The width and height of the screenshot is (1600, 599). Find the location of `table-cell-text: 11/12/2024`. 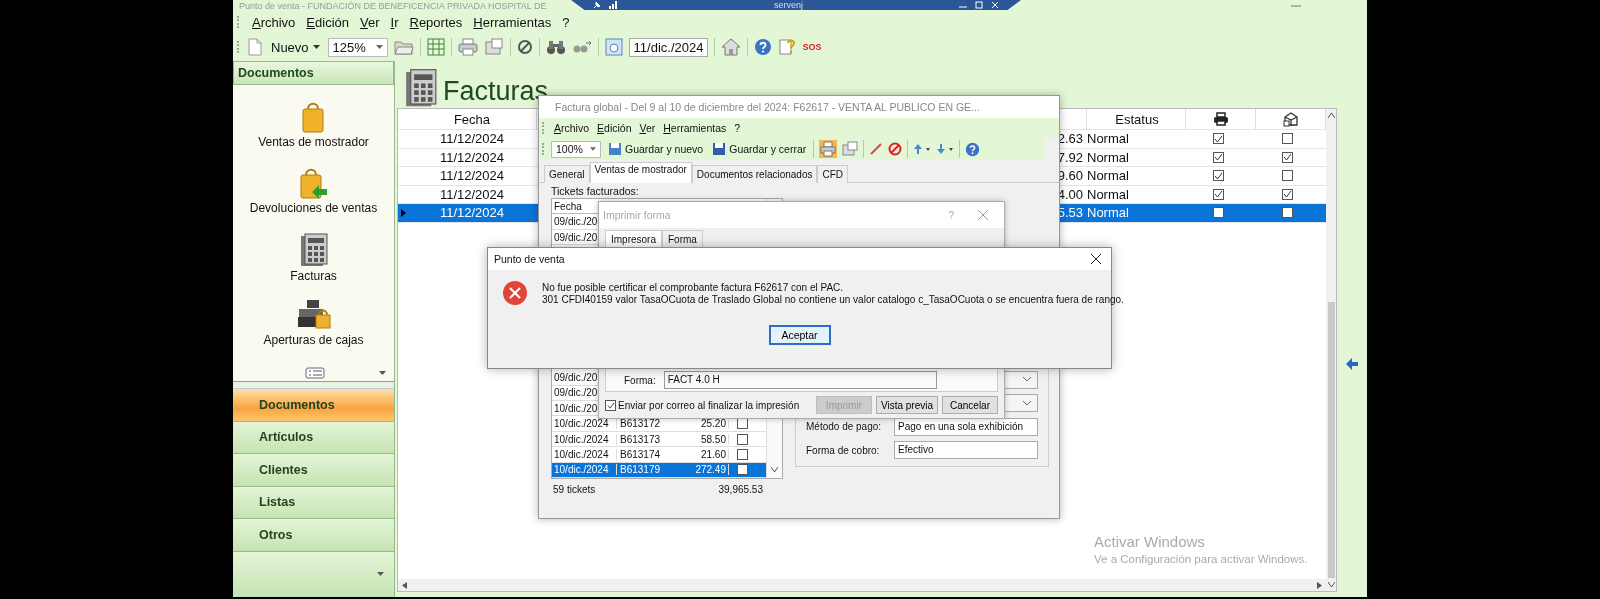

table-cell-text: 11/12/2024 is located at coordinates (472, 213).